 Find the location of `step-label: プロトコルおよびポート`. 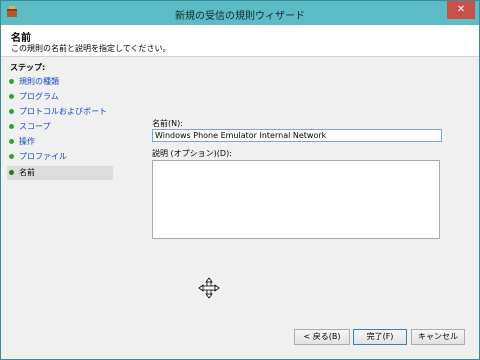

step-label: プロトコルおよびポート is located at coordinates (63, 111).